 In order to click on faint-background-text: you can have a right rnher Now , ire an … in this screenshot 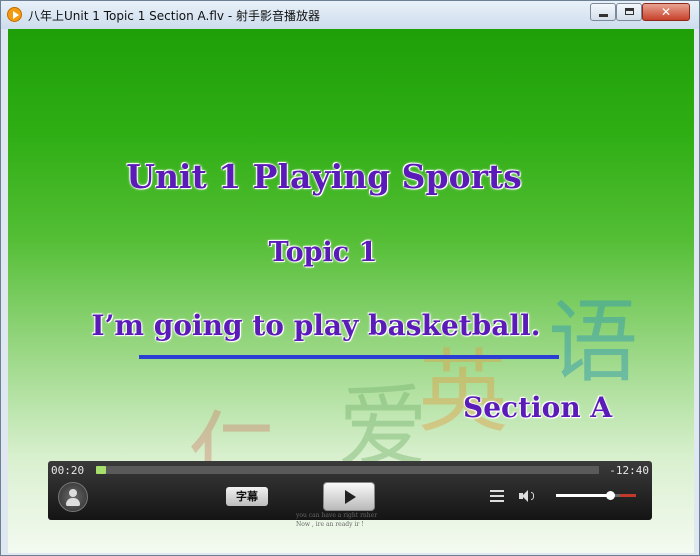, I will do `click(336, 520)`.